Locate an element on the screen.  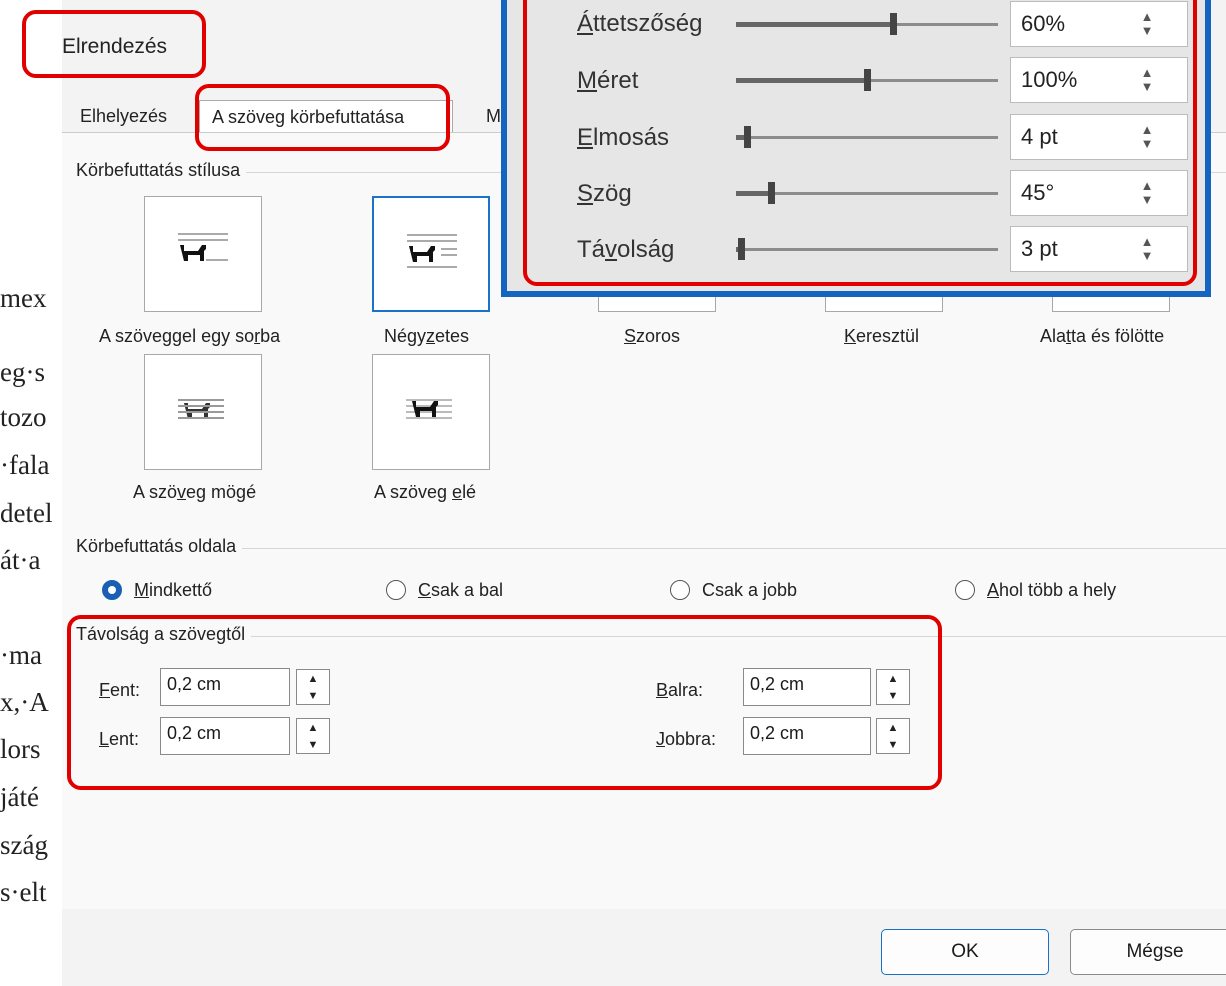
cancel-button: Mégse is located at coordinates (1148, 952).